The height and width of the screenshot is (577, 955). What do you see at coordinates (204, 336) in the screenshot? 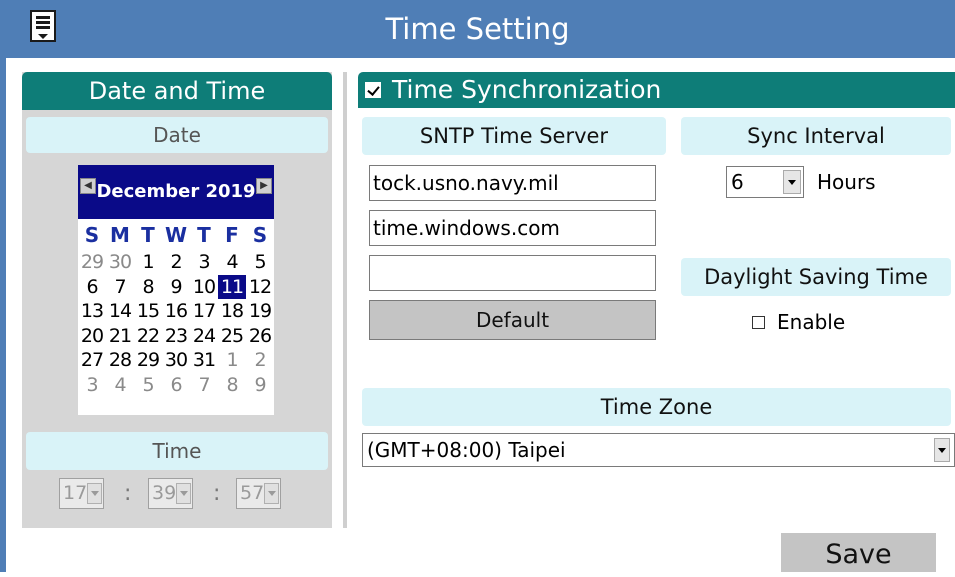
I see `calendar-day: 24` at bounding box center [204, 336].